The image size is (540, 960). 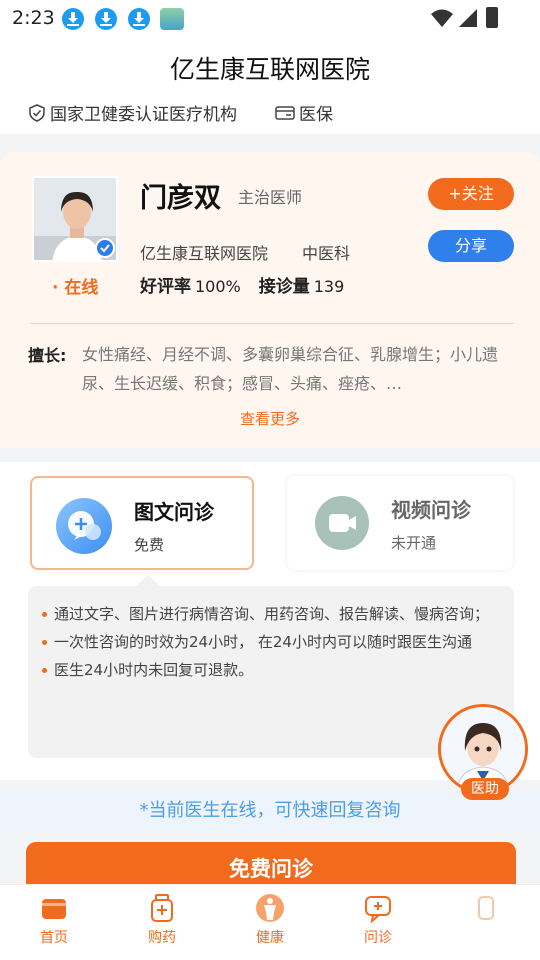 I want to click on description-item: 医生24小时内未回复可退款。, so click(x=268, y=670).